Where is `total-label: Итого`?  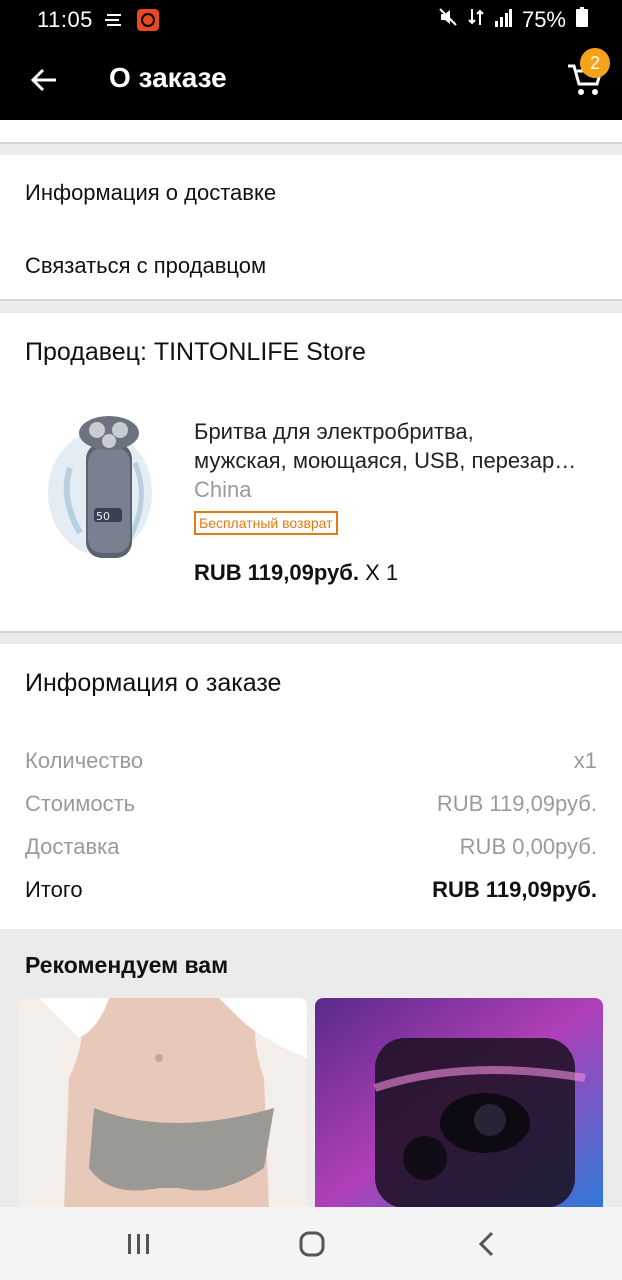
total-label: Итого is located at coordinates (54, 889).